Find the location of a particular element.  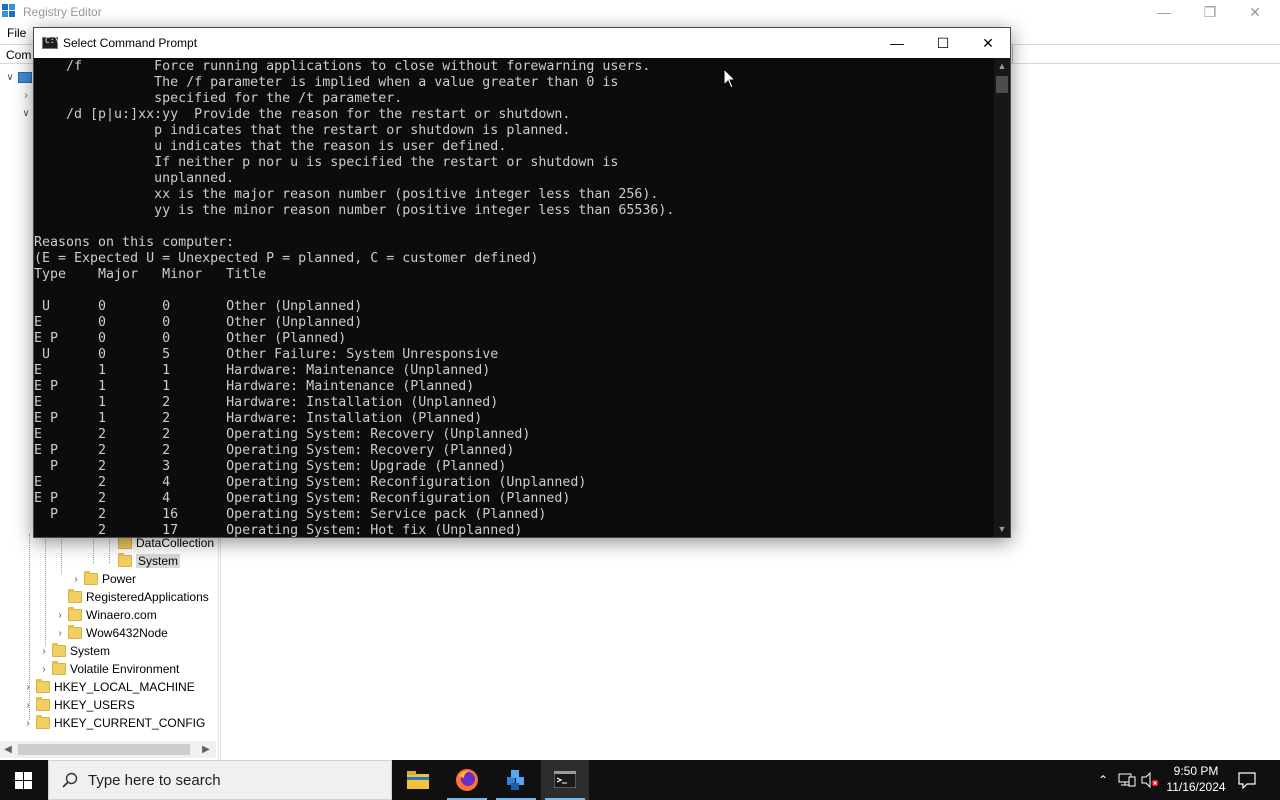

tree-item-volatile-environment: › Volatile Environment is located at coordinates (108, 669).